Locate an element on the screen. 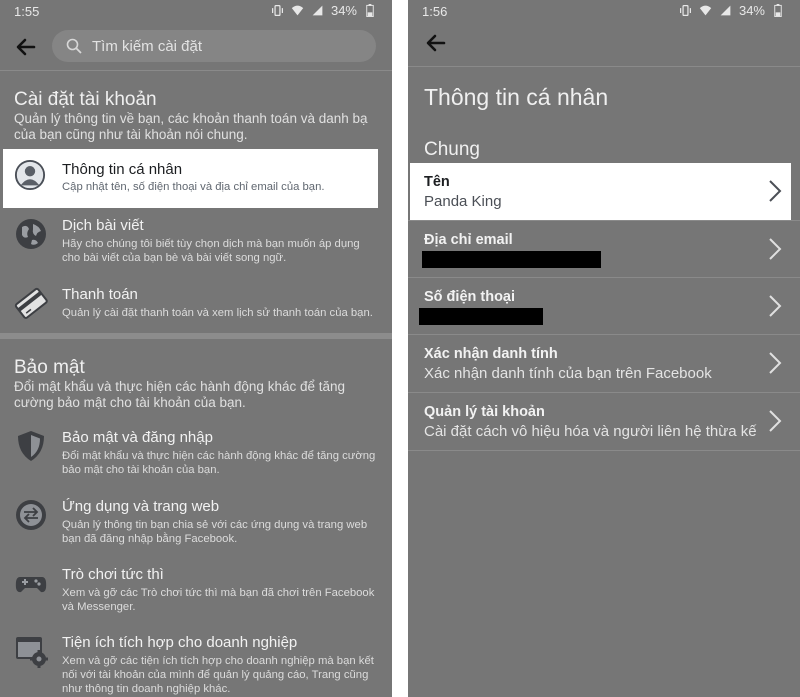 The width and height of the screenshot is (800, 697). credit-card-icon is located at coordinates (31, 303).